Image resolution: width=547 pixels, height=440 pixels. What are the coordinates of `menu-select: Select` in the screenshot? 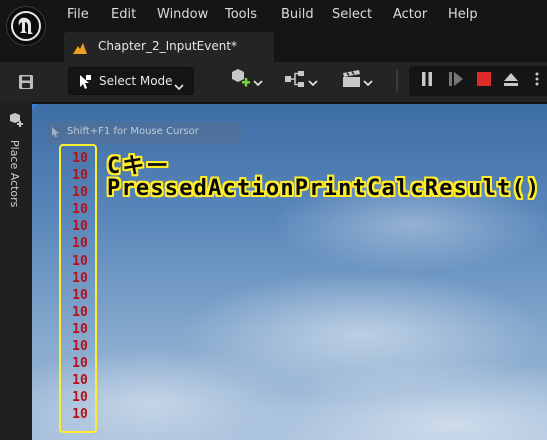 It's located at (352, 14).